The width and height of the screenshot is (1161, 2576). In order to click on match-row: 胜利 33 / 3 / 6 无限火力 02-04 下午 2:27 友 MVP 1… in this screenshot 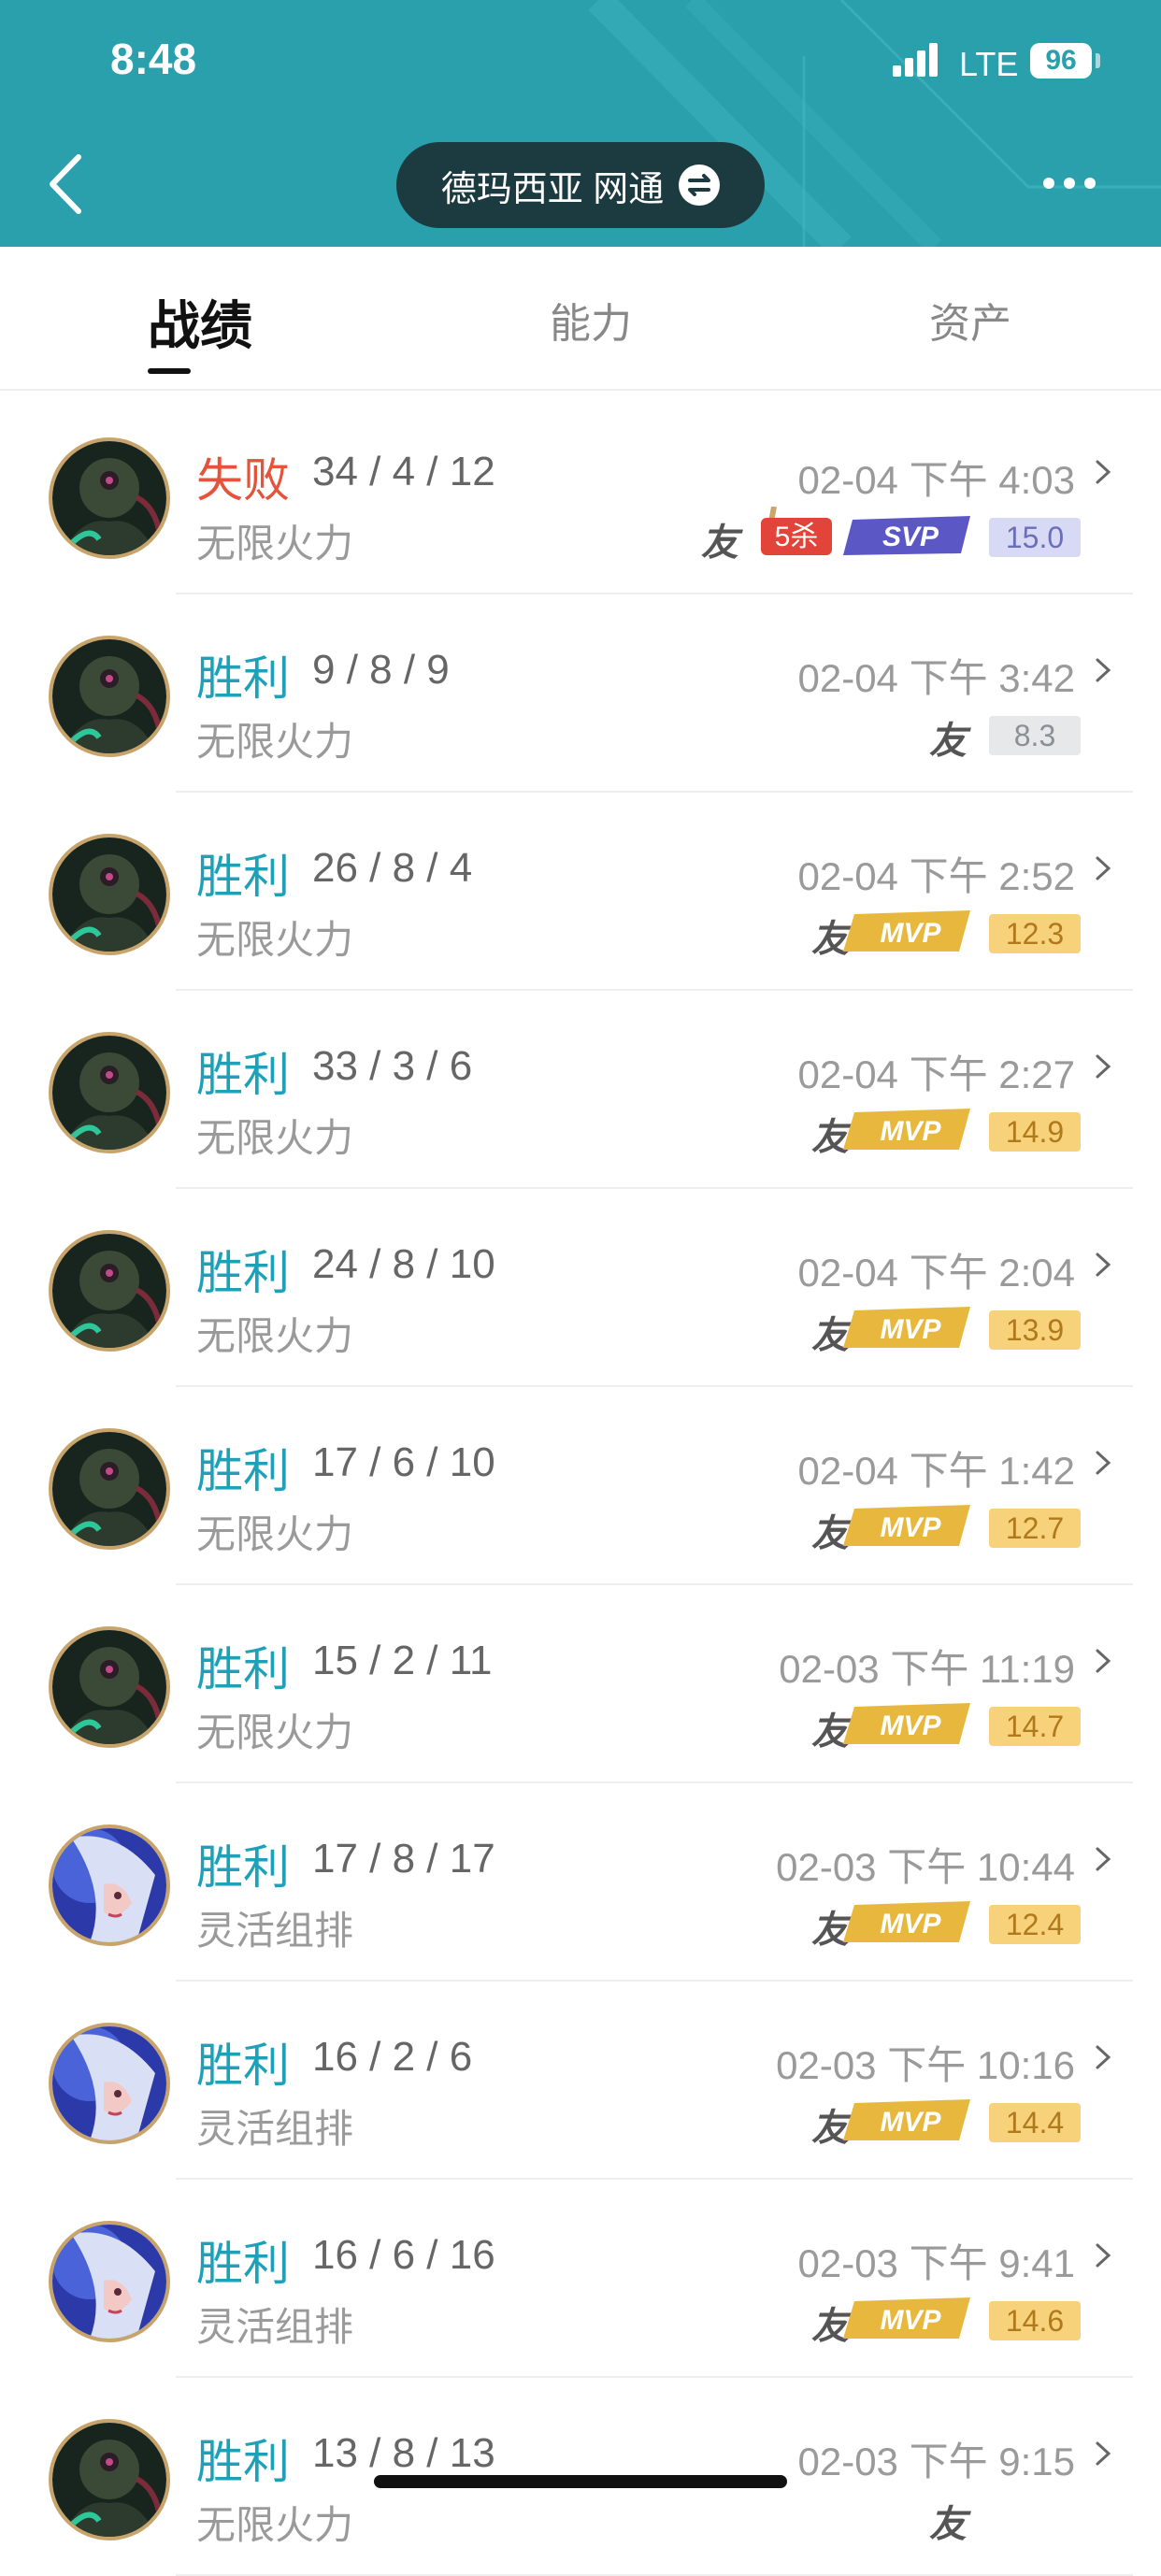, I will do `click(580, 1090)`.